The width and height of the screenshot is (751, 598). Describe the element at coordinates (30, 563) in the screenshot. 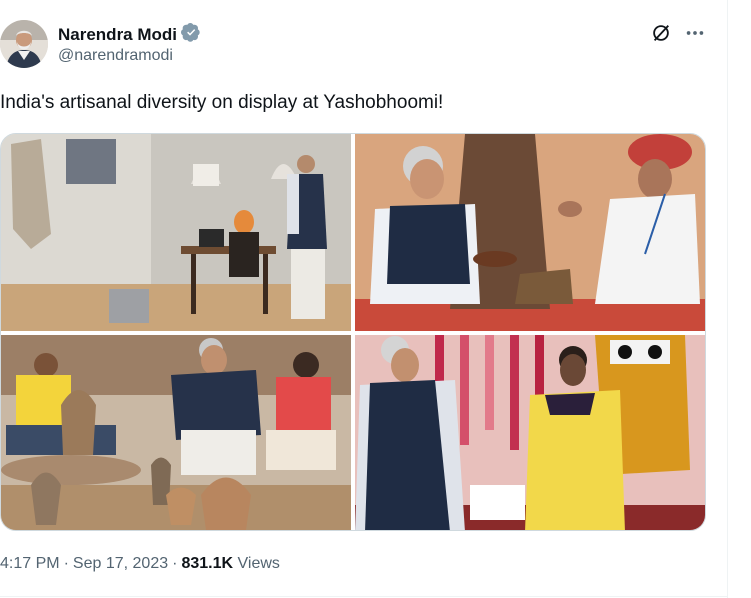

I see `tweet-time: 4:17 PM` at that location.